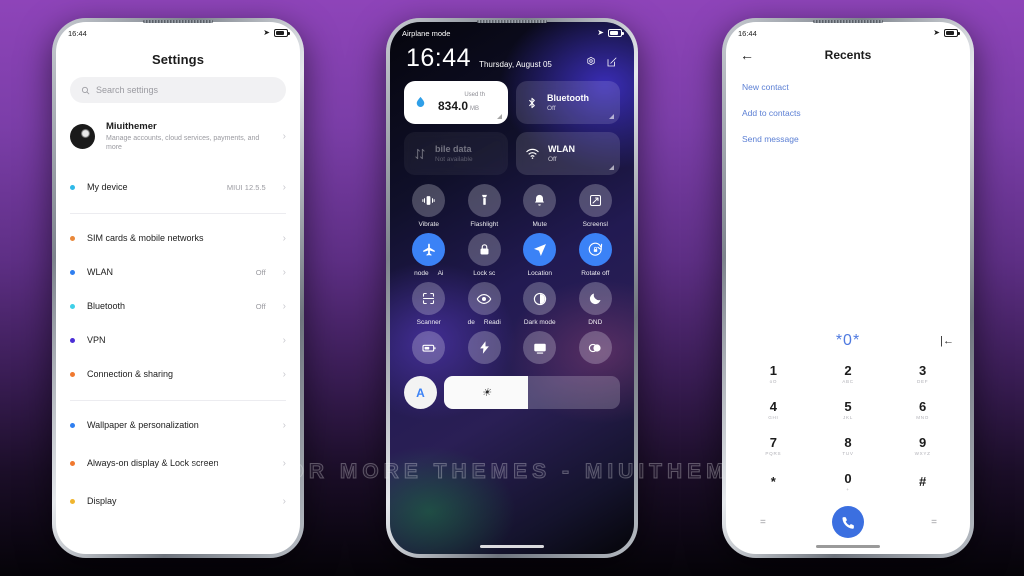 This screenshot has width=1024, height=576. What do you see at coordinates (178, 273) in the screenshot?
I see `sidebar-item-wlan: WLAN Off ›` at bounding box center [178, 273].